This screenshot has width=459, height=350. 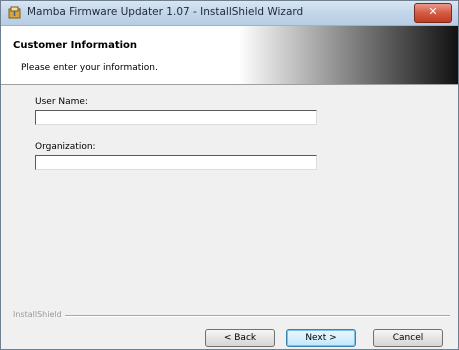 What do you see at coordinates (176, 162) in the screenshot?
I see `organization-field` at bounding box center [176, 162].